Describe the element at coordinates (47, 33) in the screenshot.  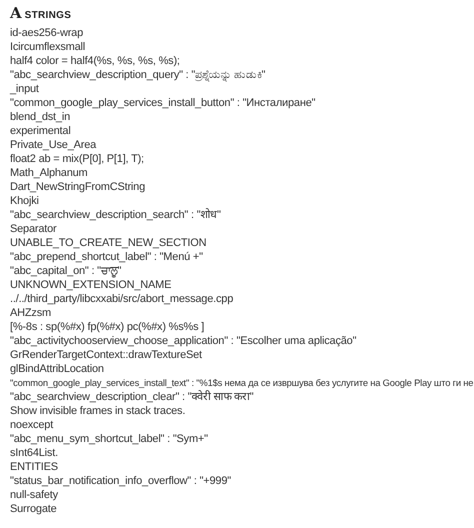
I see `string-entry: id-aes256-wrap` at that location.